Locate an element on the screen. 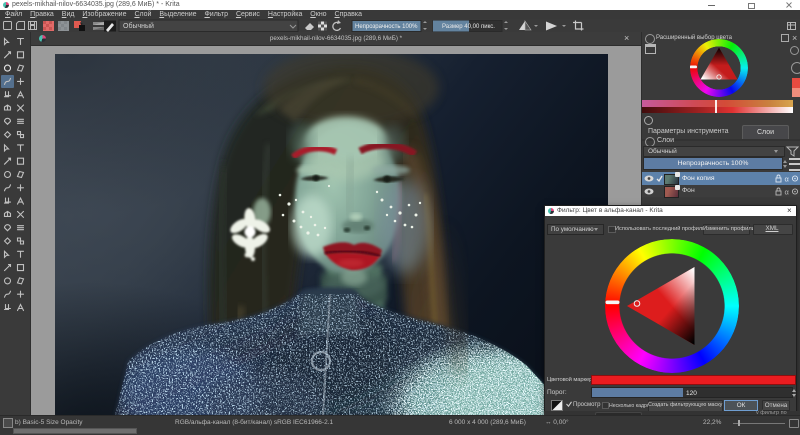 The height and width of the screenshot is (435, 800). svg-text: Непрозрачность 100% is located at coordinates (386, 27).